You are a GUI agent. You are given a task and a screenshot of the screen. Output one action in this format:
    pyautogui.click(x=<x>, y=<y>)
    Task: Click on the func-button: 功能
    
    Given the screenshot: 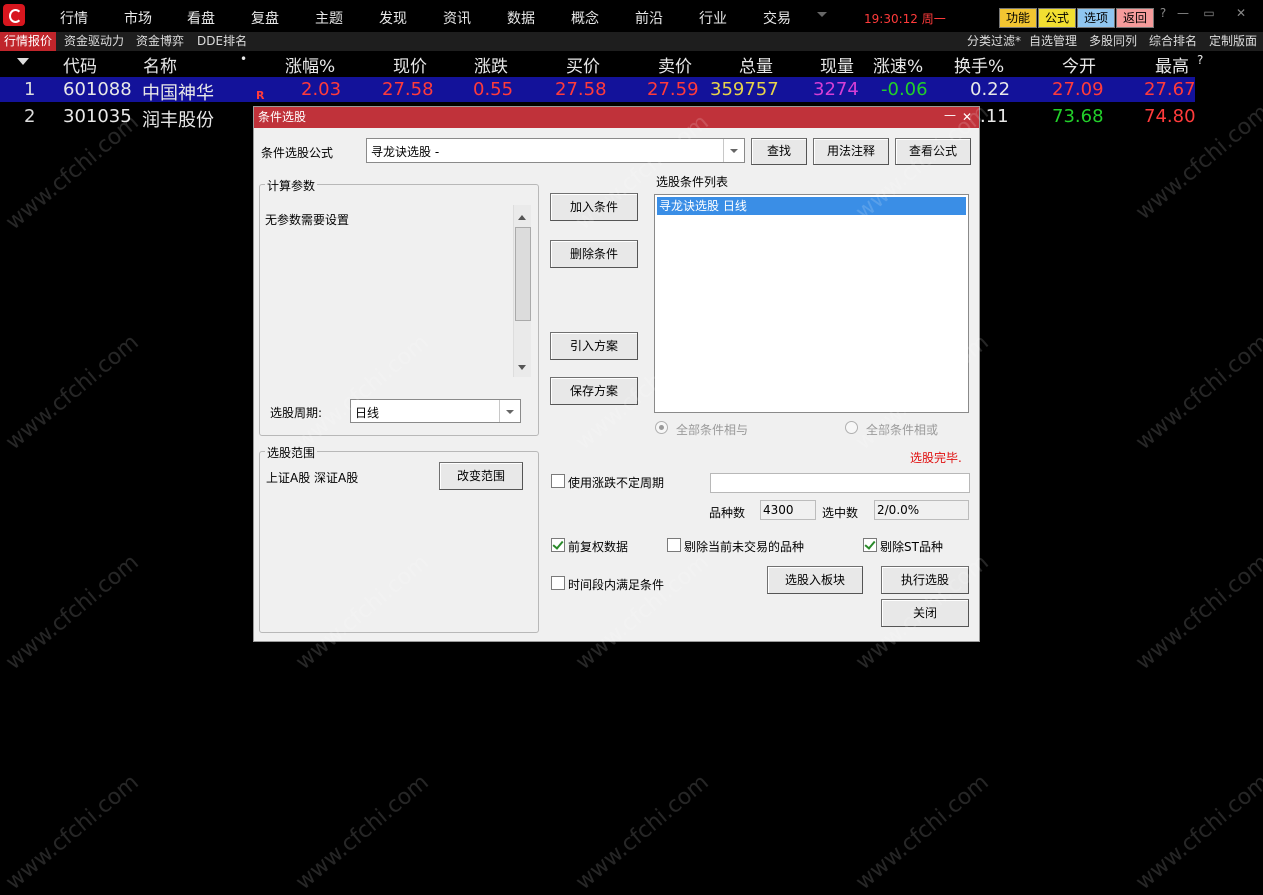 What is the action you would take?
    pyautogui.click(x=1018, y=18)
    